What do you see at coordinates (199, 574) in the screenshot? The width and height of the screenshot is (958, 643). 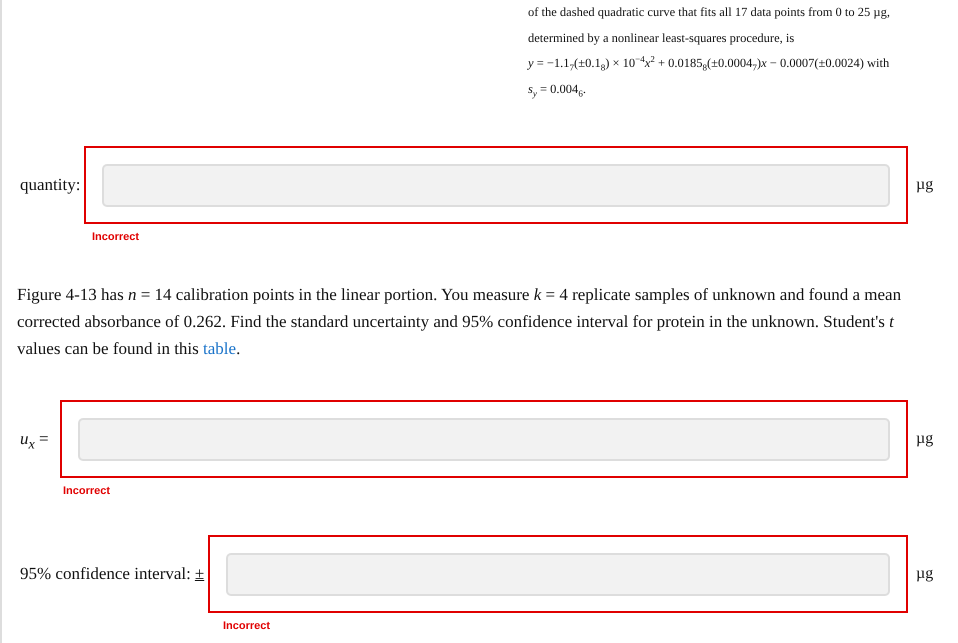 I see `plus-minus-sign: ±` at bounding box center [199, 574].